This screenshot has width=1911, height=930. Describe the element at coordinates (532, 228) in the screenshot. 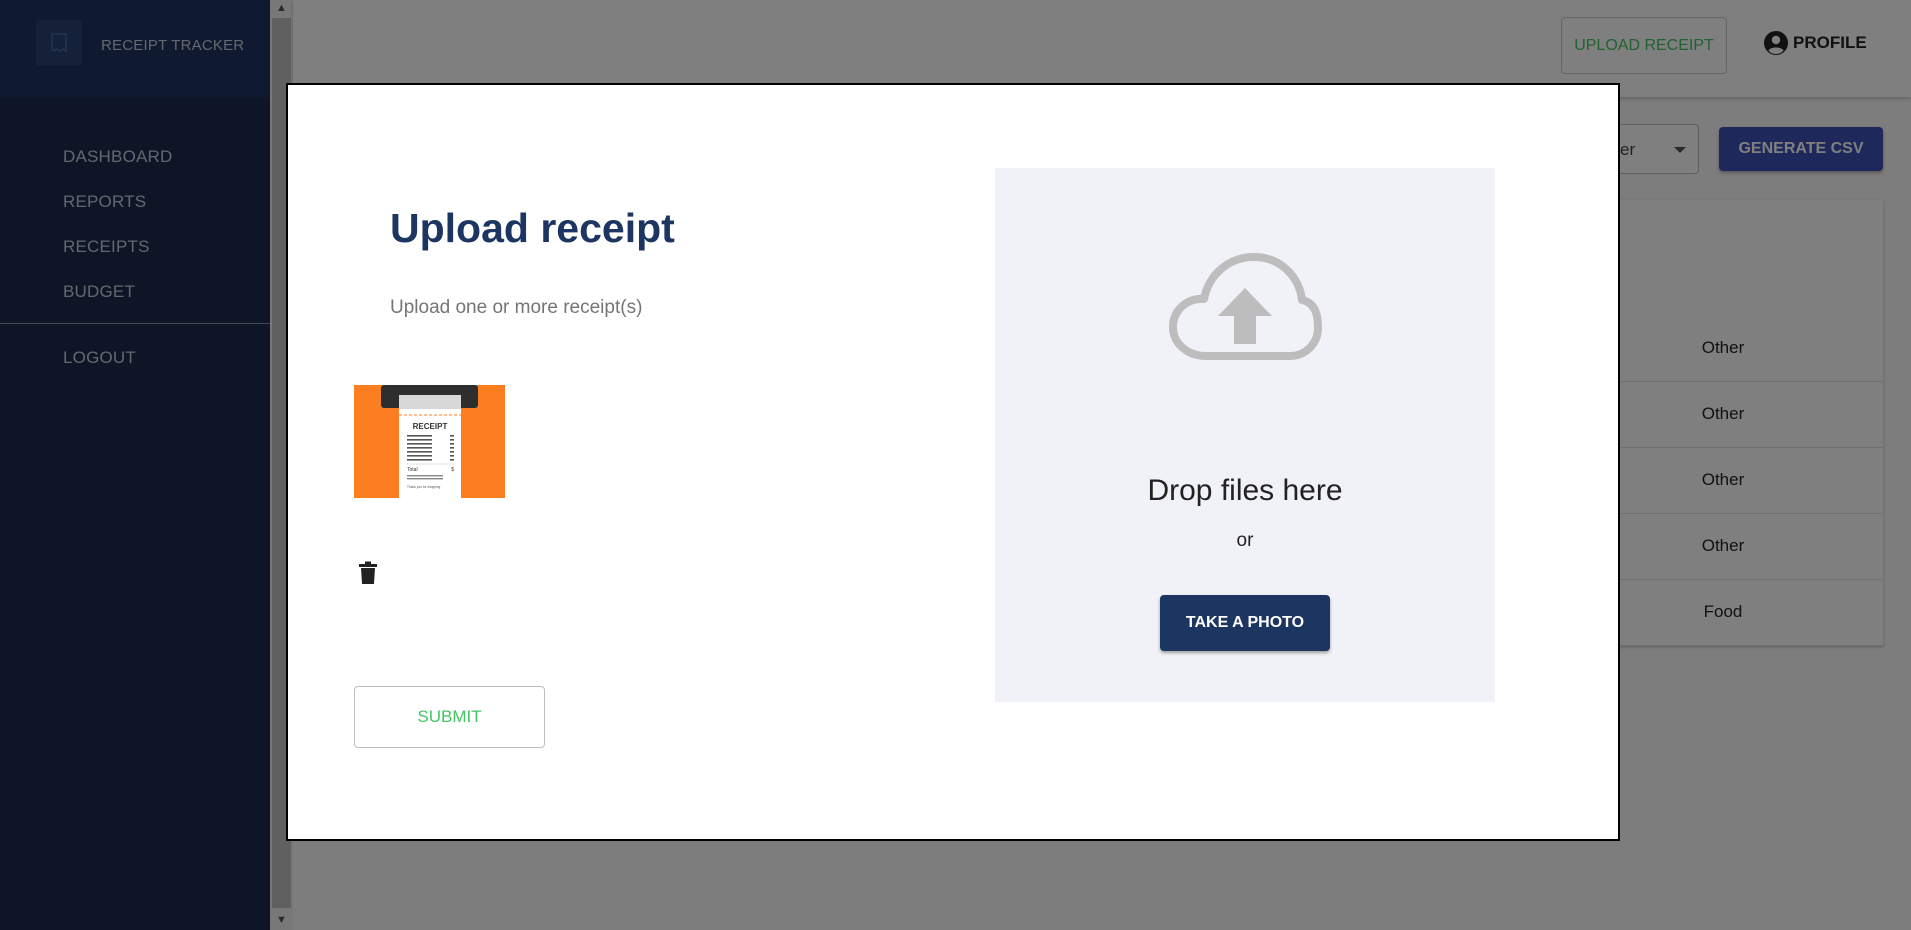

I see `modal-title: Upload receipt` at that location.